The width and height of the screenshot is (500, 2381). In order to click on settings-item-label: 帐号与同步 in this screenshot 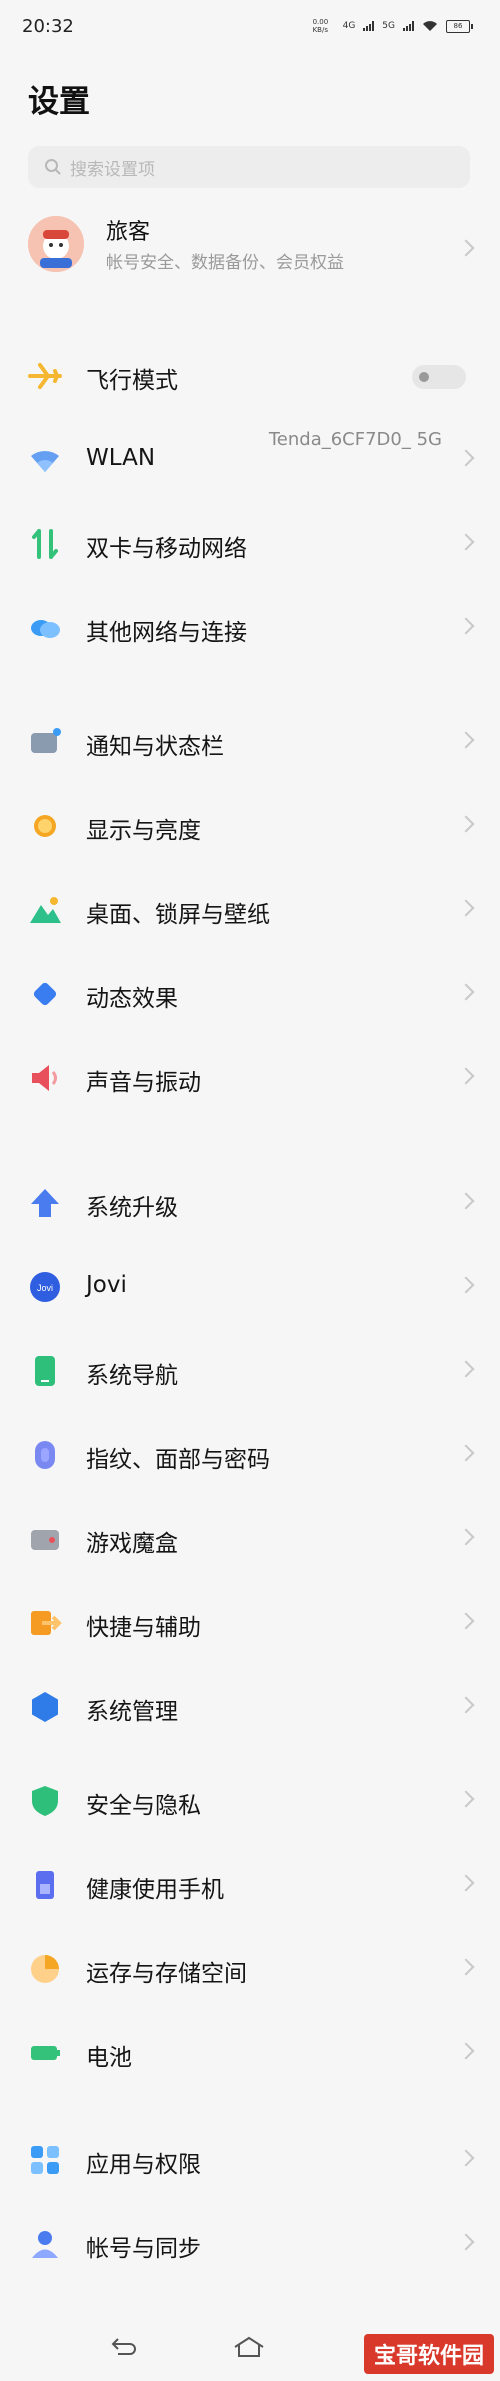, I will do `click(143, 2249)`.